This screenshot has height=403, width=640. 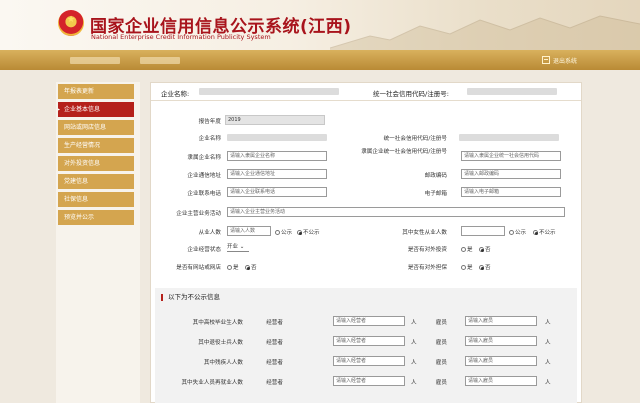 I want to click on affiliate-code-label: 隶属企业统一社会信用代码/注册号, so click(x=404, y=152).